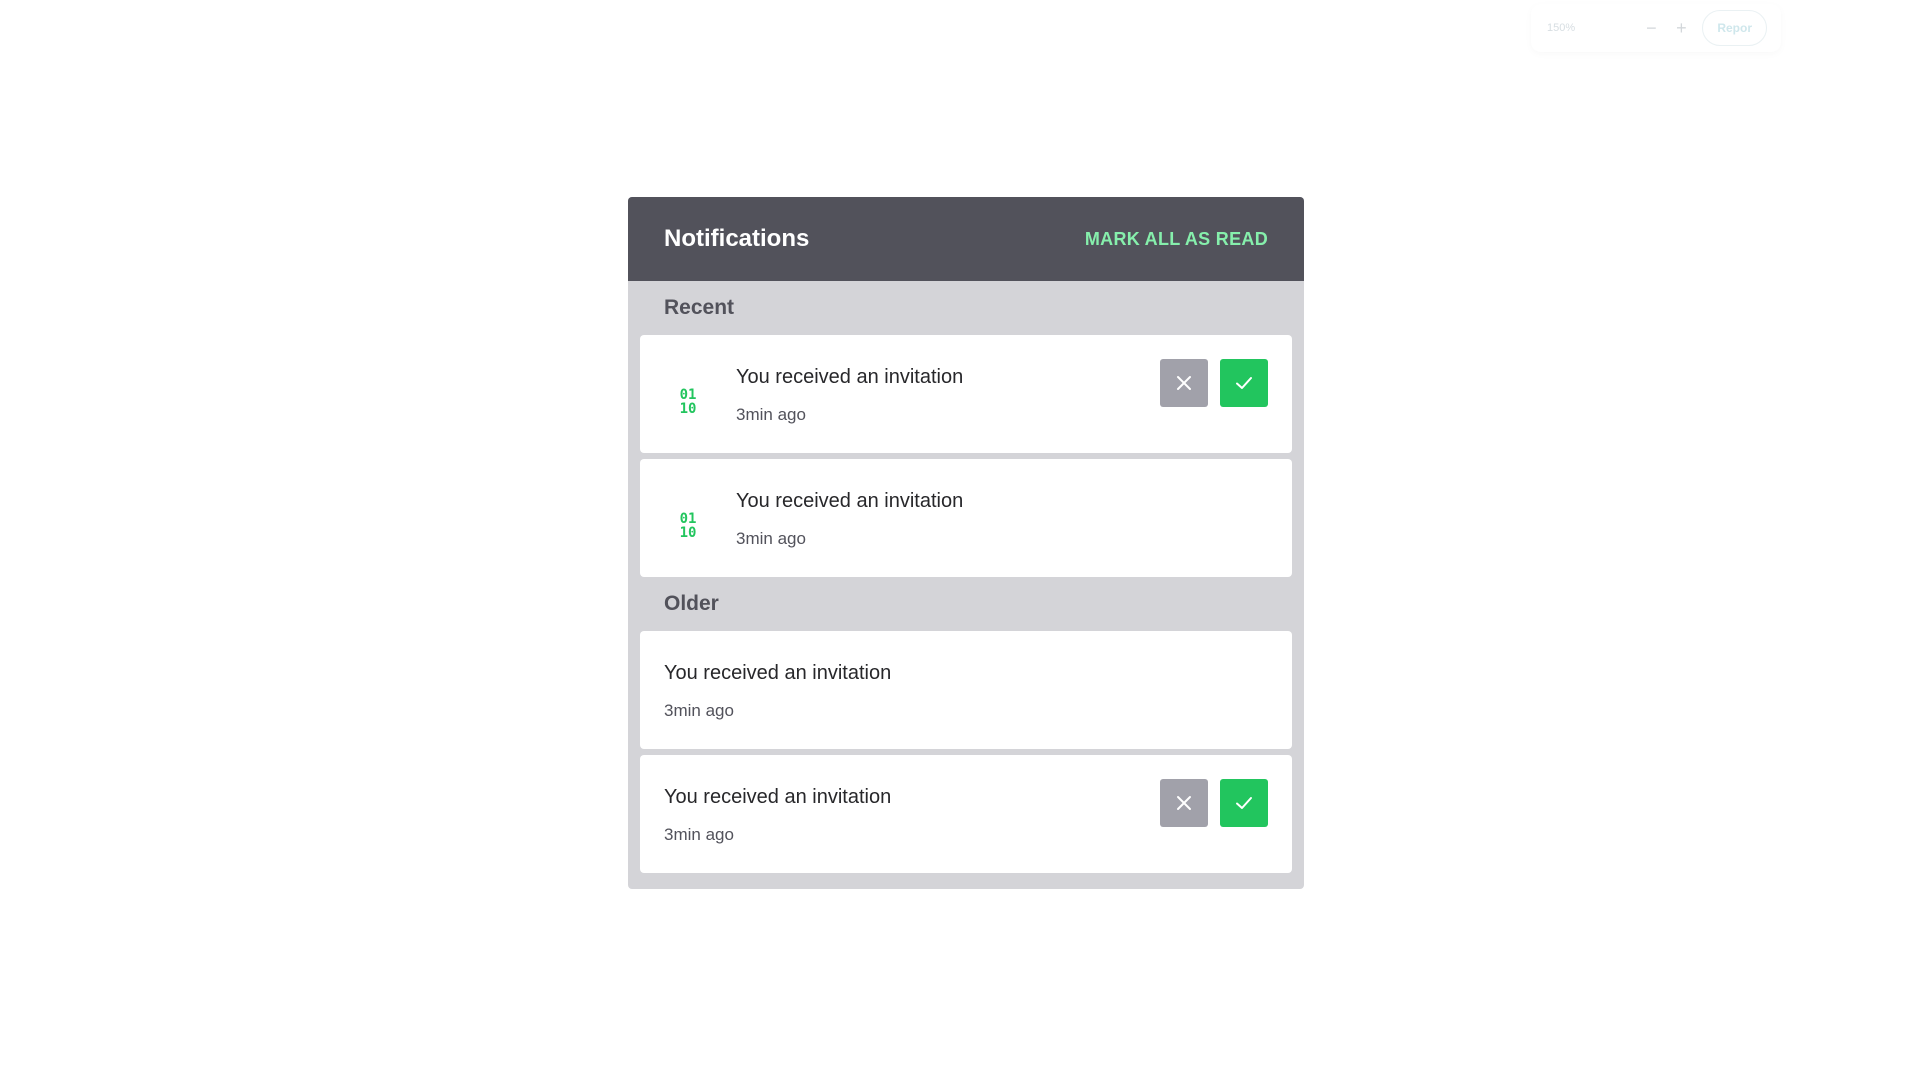 The image size is (1919, 1079). Describe the element at coordinates (1681, 28) in the screenshot. I see `zoom-in-button: +` at that location.